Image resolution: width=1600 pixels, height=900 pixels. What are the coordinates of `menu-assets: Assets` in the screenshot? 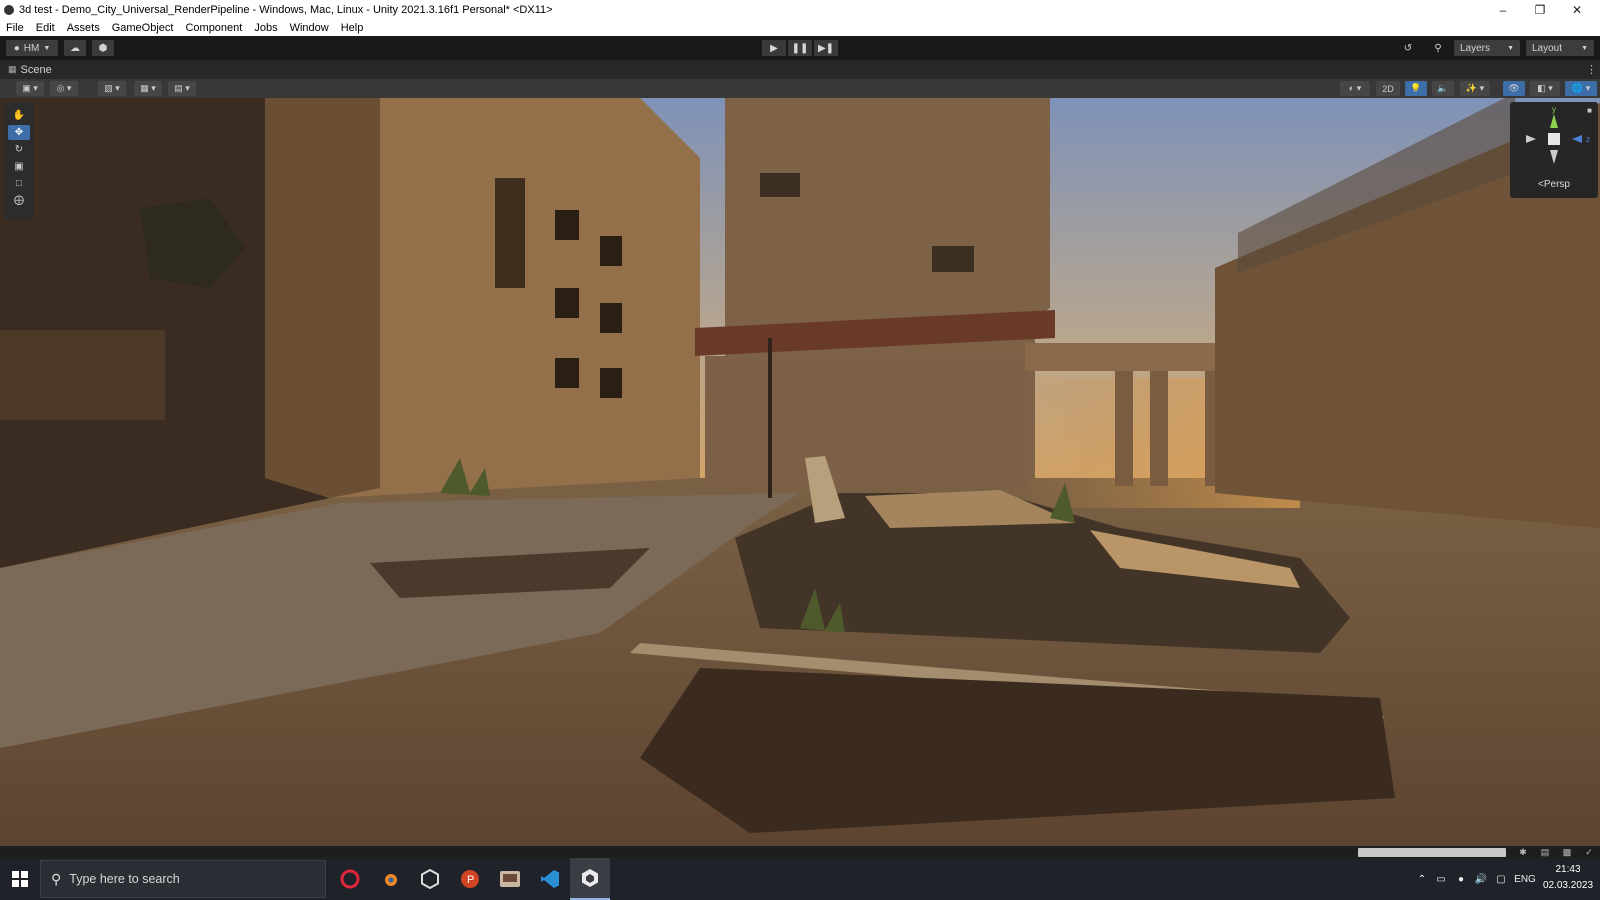 It's located at (83, 28).